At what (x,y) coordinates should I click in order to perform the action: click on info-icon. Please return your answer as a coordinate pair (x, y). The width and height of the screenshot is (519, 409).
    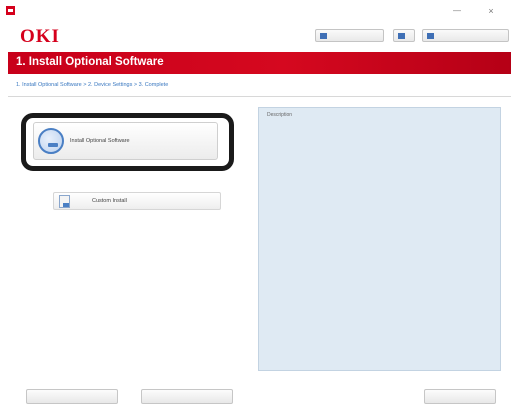
    Looking at the image, I should click on (401, 36).